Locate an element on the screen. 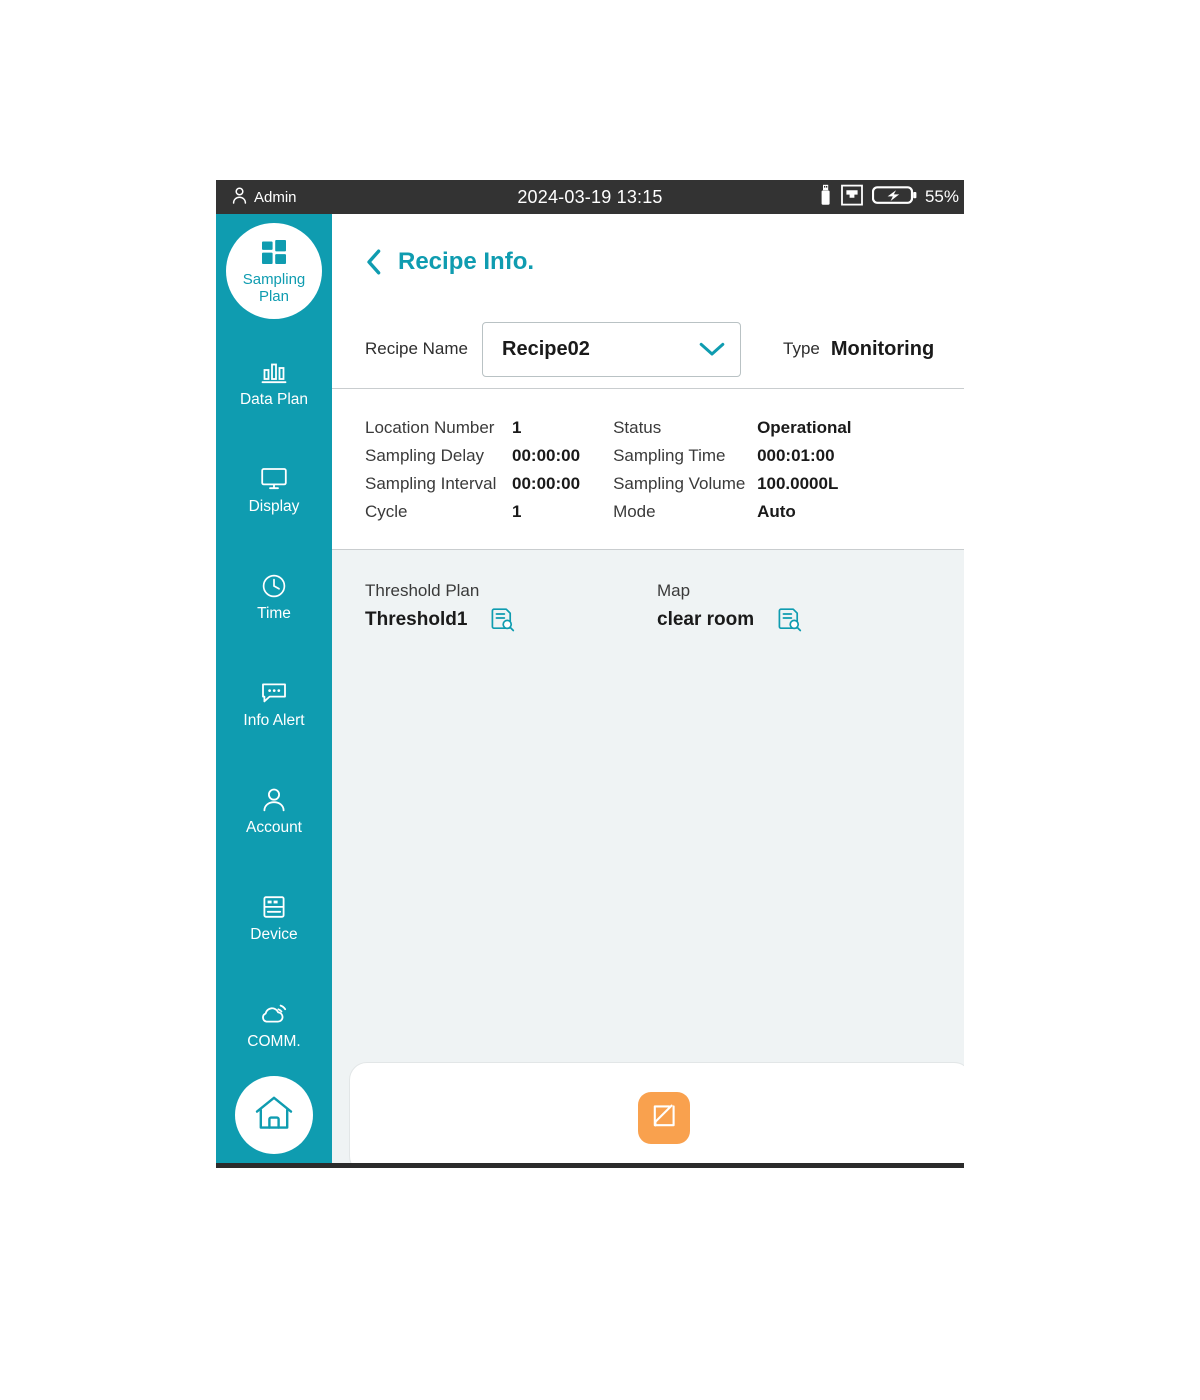 This screenshot has height=1400, width=1200. sidebar-label-data-plan: Data Plan is located at coordinates (274, 399).